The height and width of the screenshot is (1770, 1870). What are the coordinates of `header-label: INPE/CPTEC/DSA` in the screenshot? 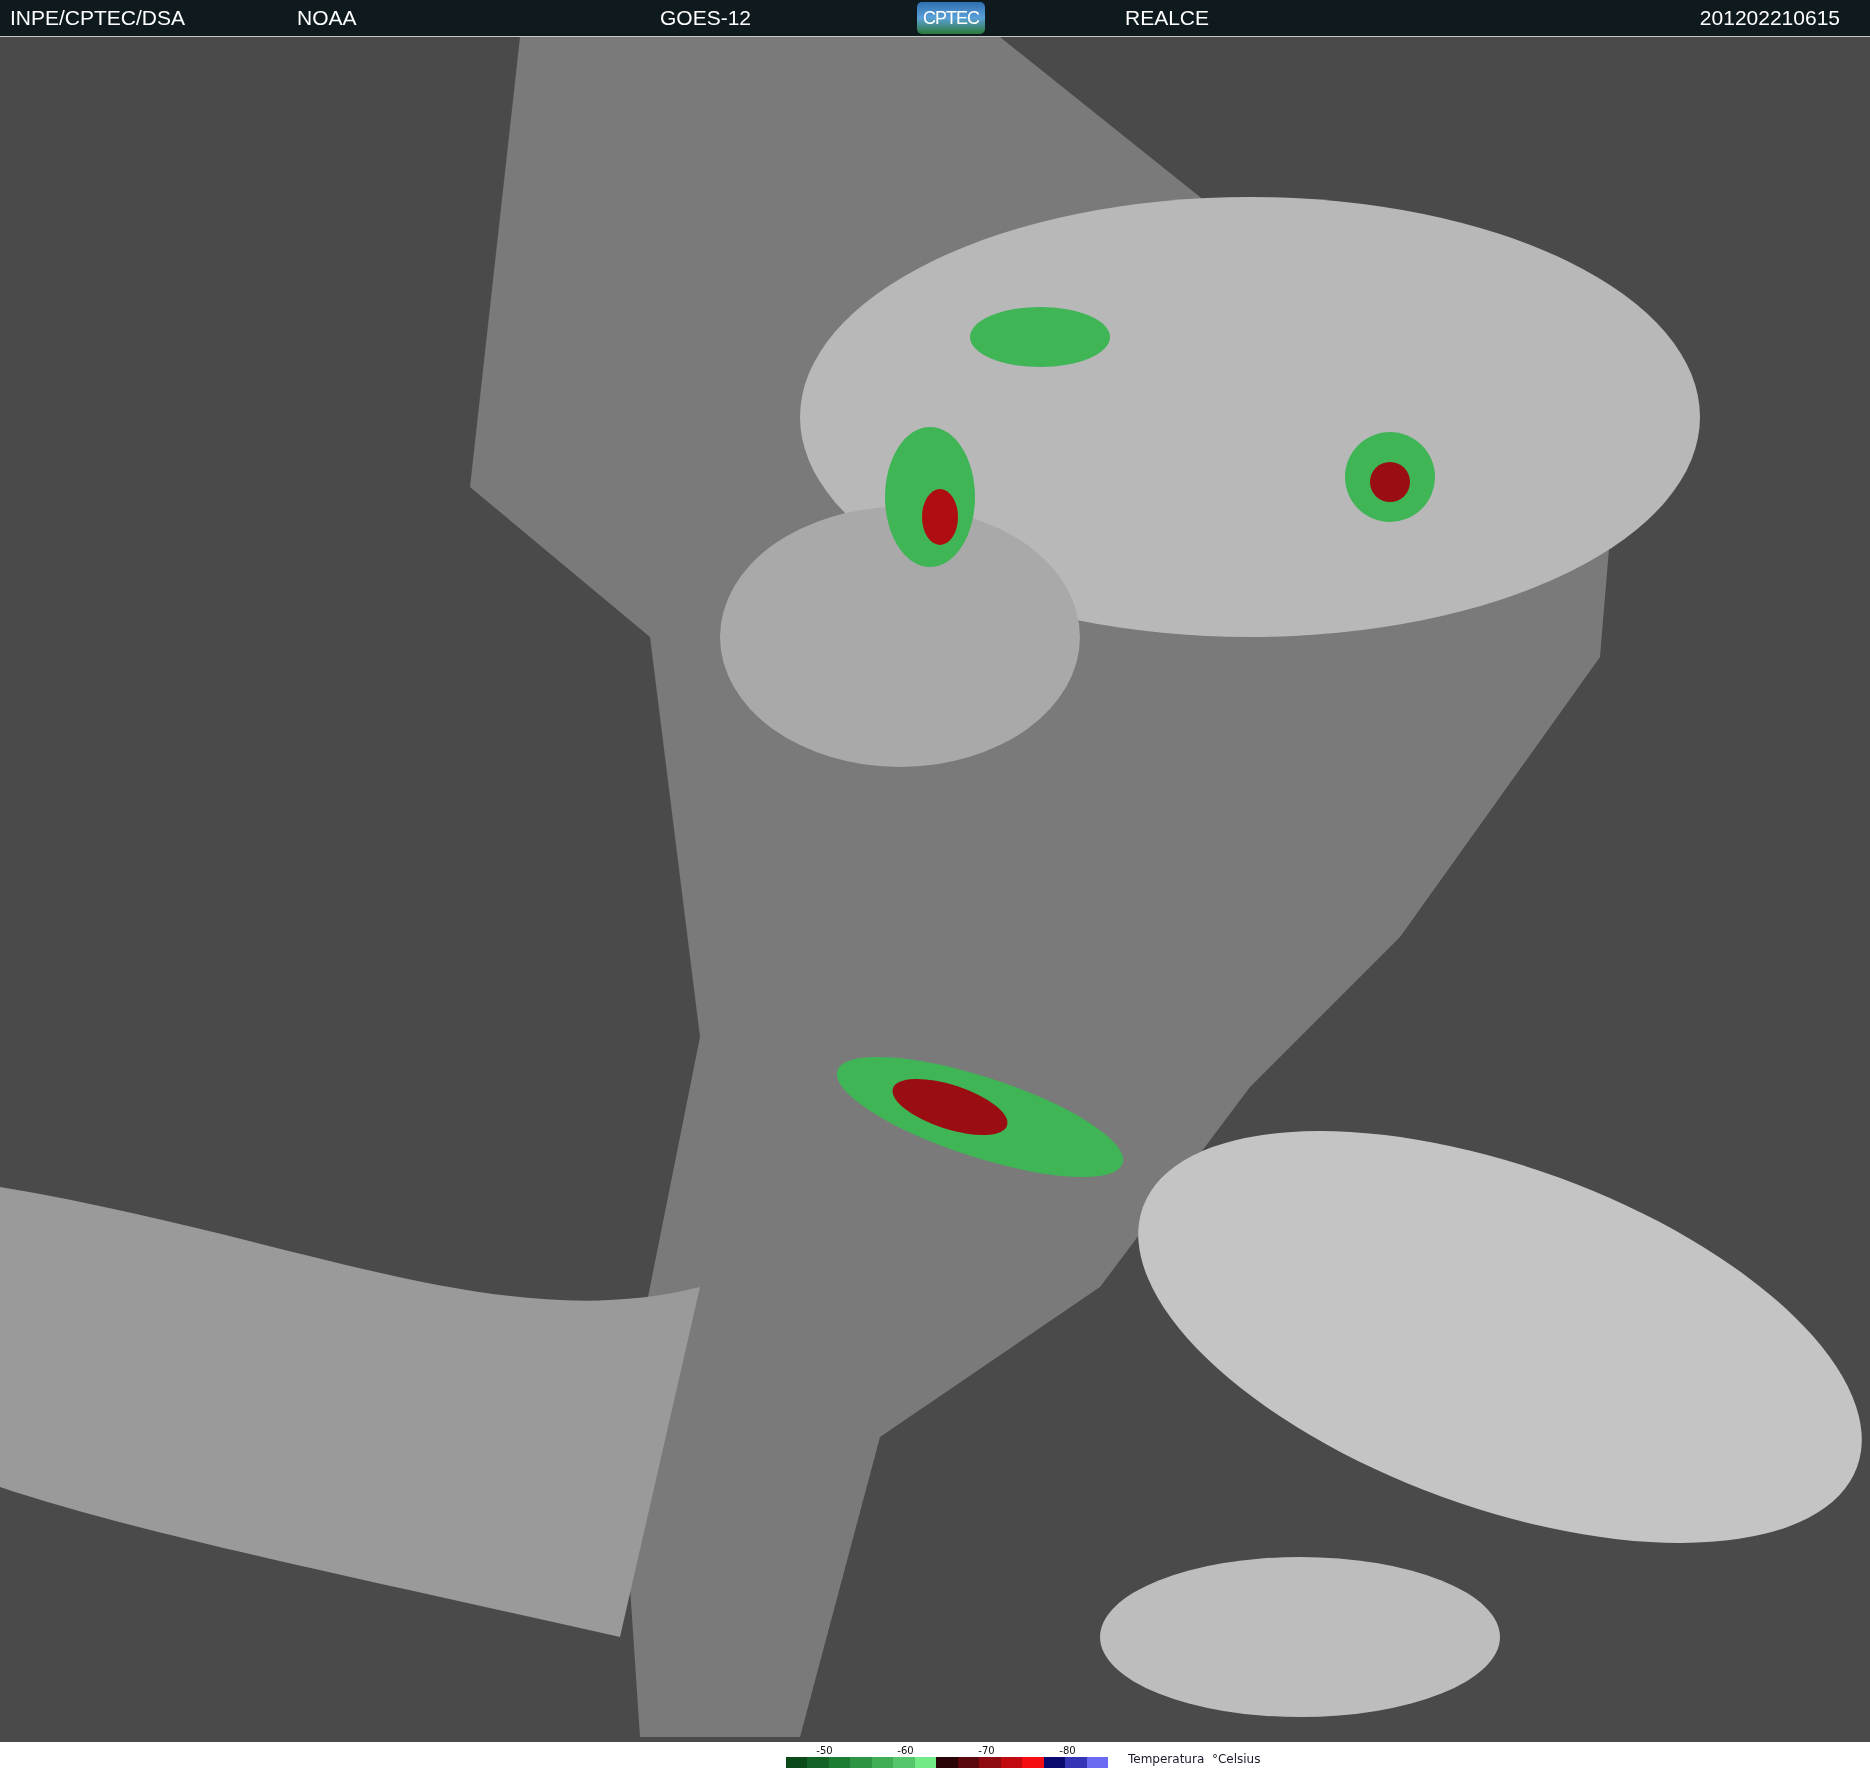 It's located at (97, 18).